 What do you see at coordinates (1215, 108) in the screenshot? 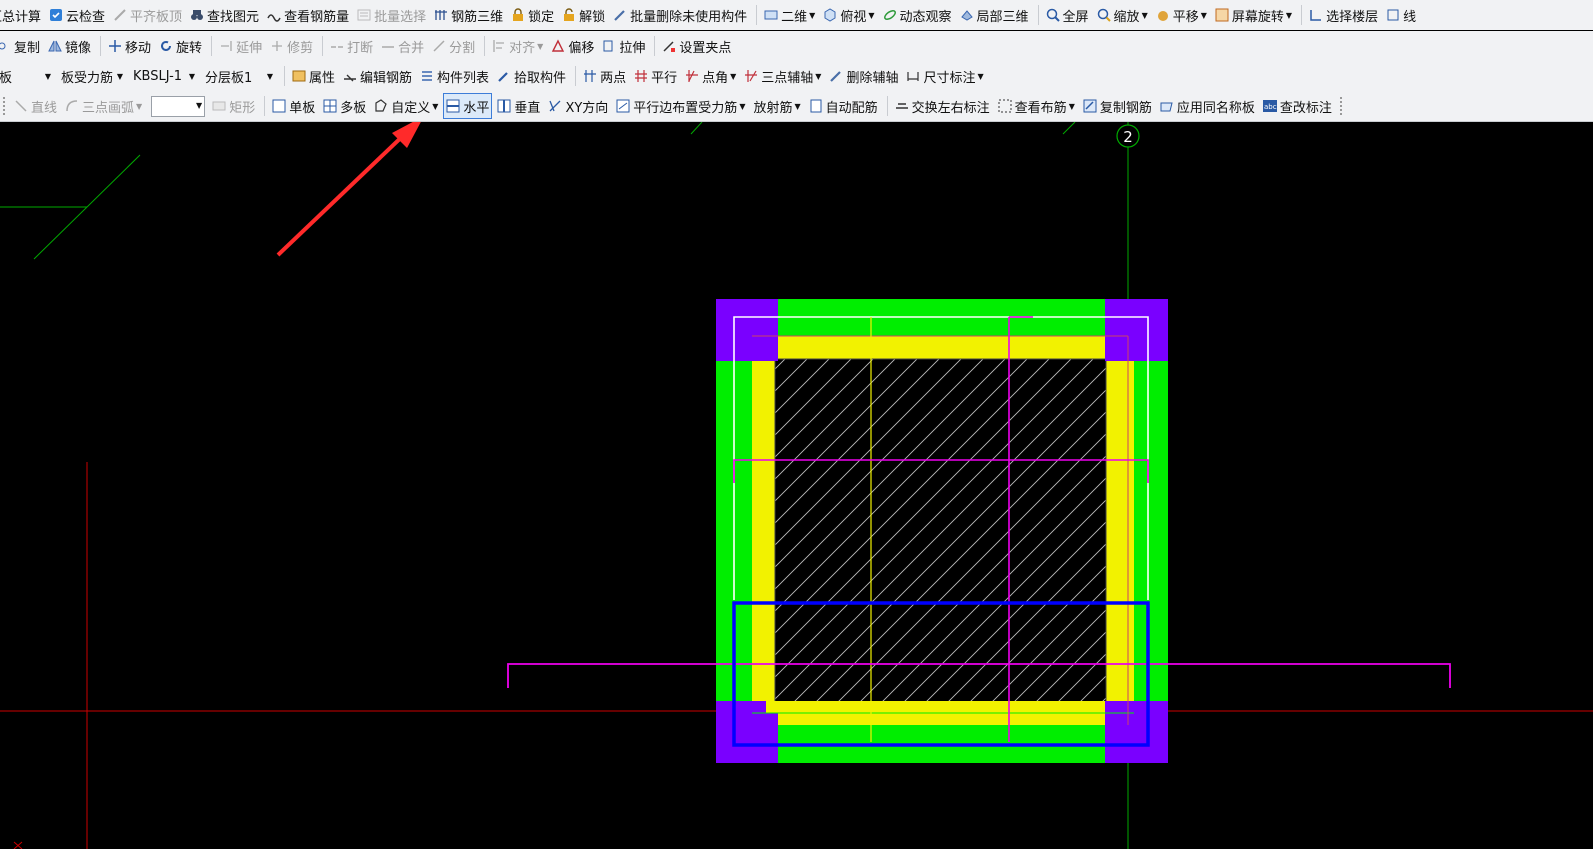
I see `apply-same-name-label: 应用同名称板` at bounding box center [1215, 108].